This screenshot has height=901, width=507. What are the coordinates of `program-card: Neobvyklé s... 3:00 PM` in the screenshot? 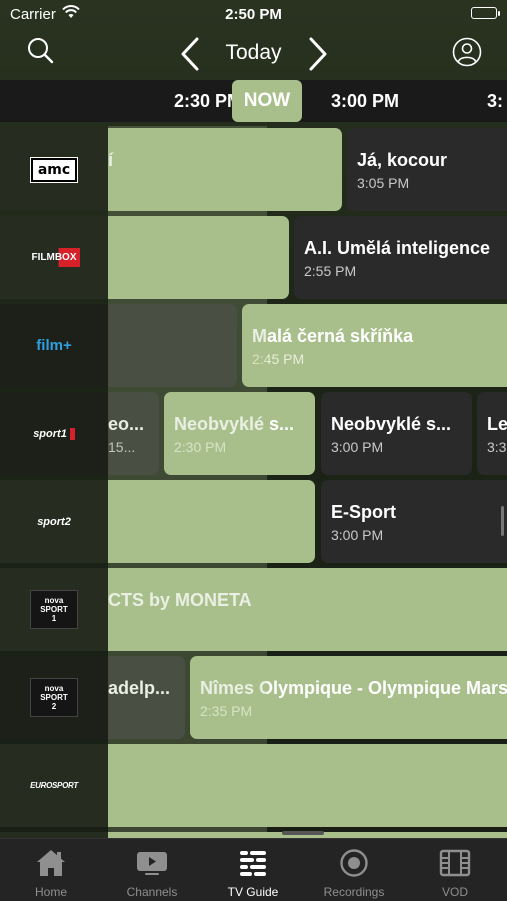 It's located at (396, 433).